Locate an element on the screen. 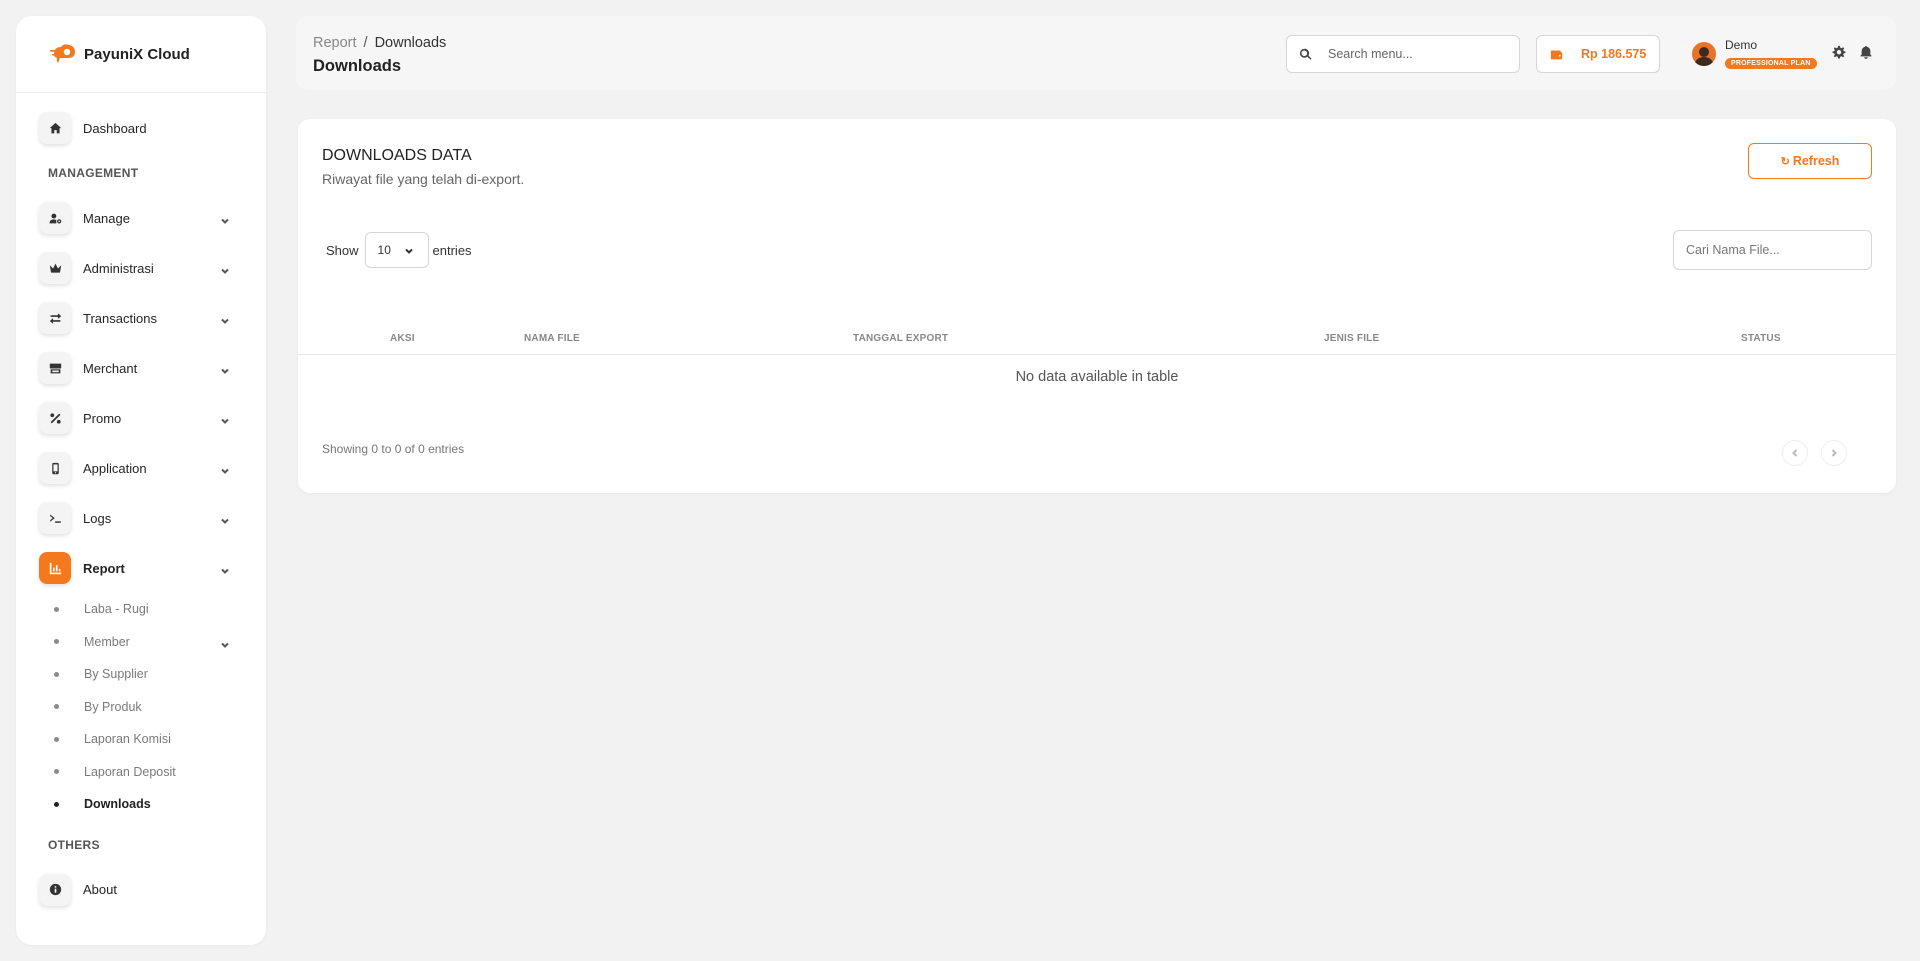  arrows-swap-icon is located at coordinates (55, 318).